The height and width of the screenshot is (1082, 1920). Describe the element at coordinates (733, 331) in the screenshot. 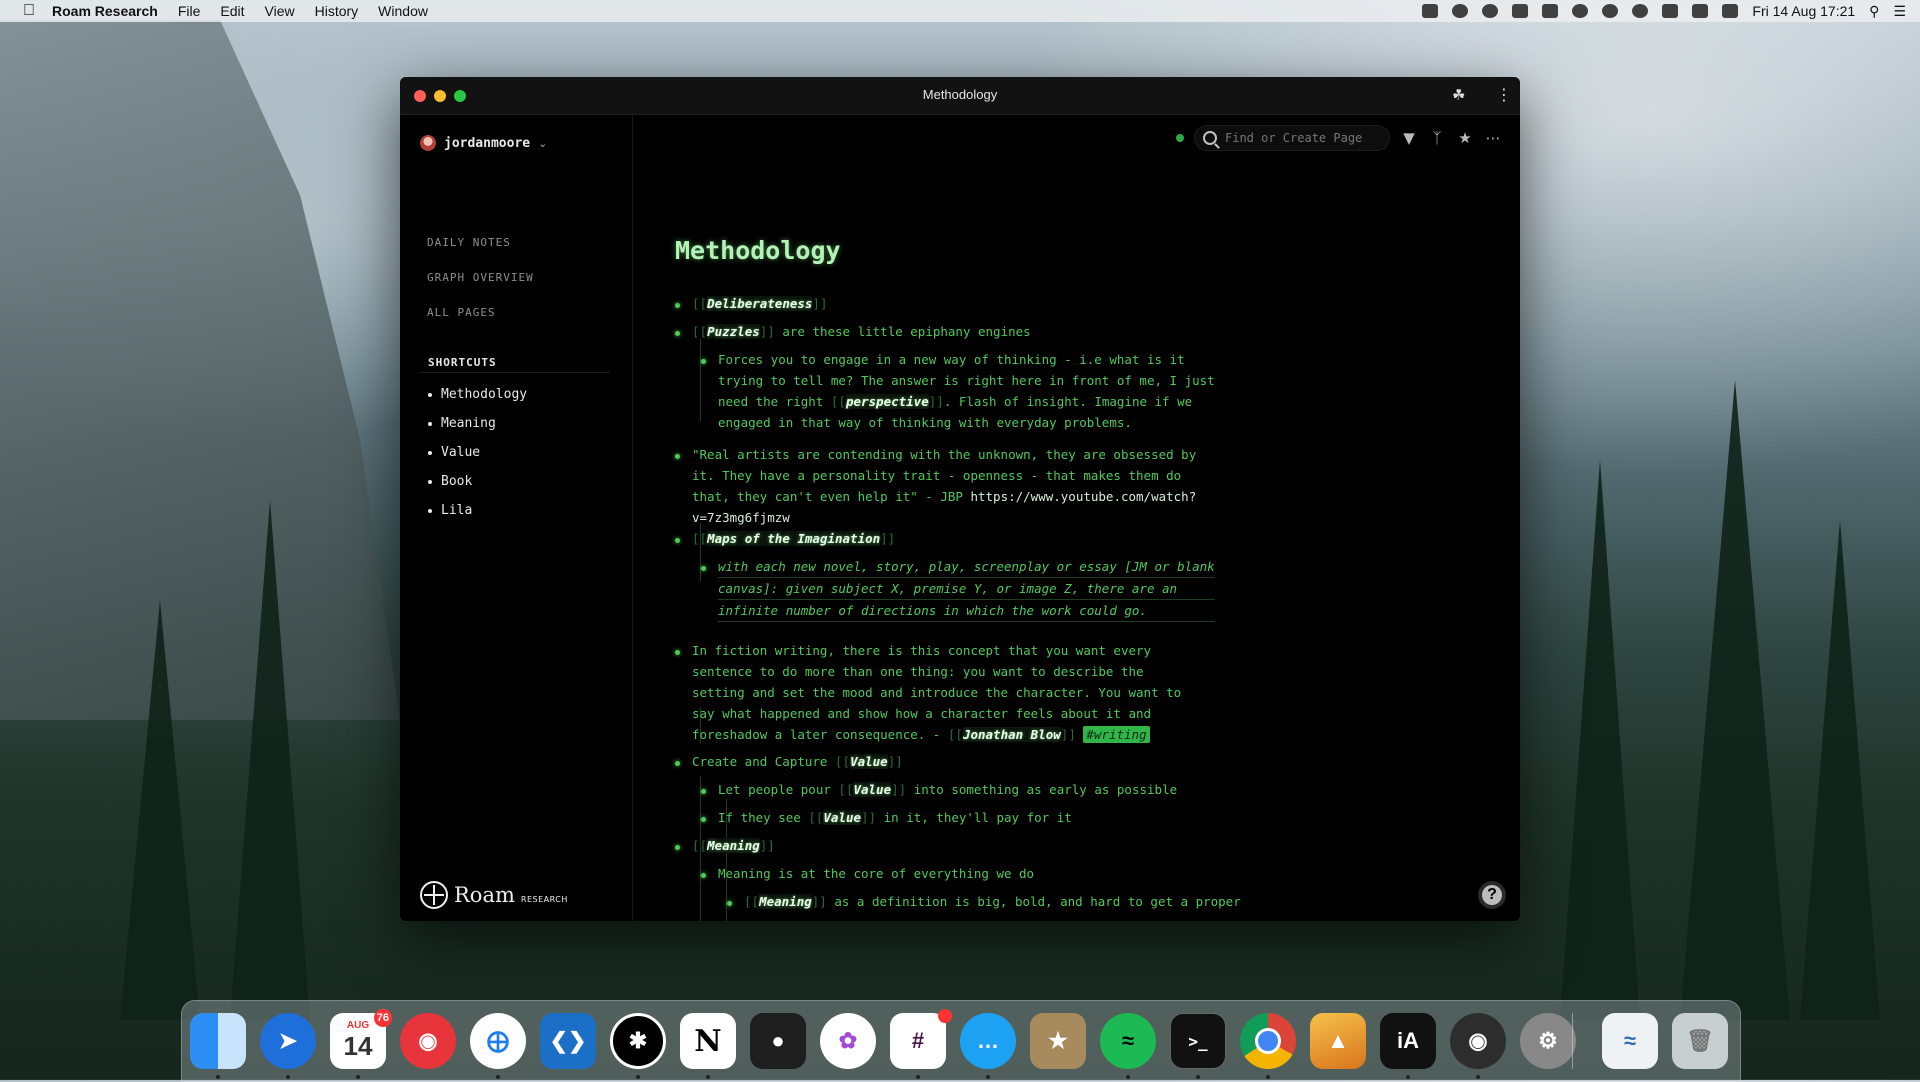

I see `page-link: Puzzles` at that location.